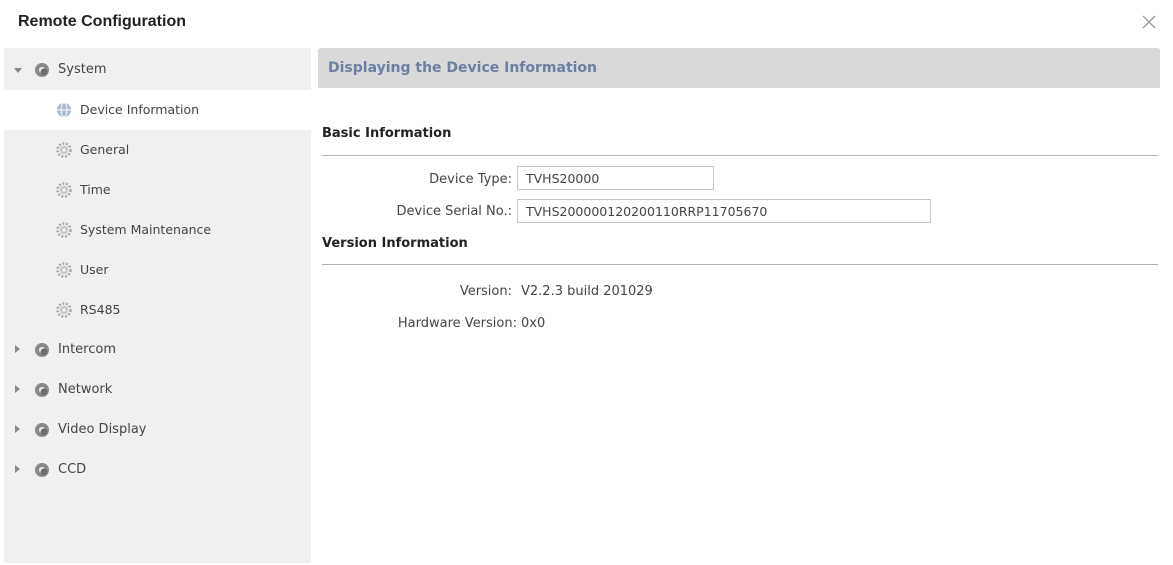 The image size is (1173, 565). What do you see at coordinates (587, 291) in the screenshot?
I see `version-value: V2.2.3 build 201029` at bounding box center [587, 291].